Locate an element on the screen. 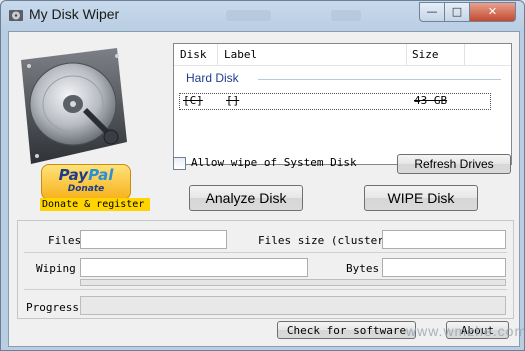 The image size is (525, 351). size-cell: 43 GB is located at coordinates (431, 100).